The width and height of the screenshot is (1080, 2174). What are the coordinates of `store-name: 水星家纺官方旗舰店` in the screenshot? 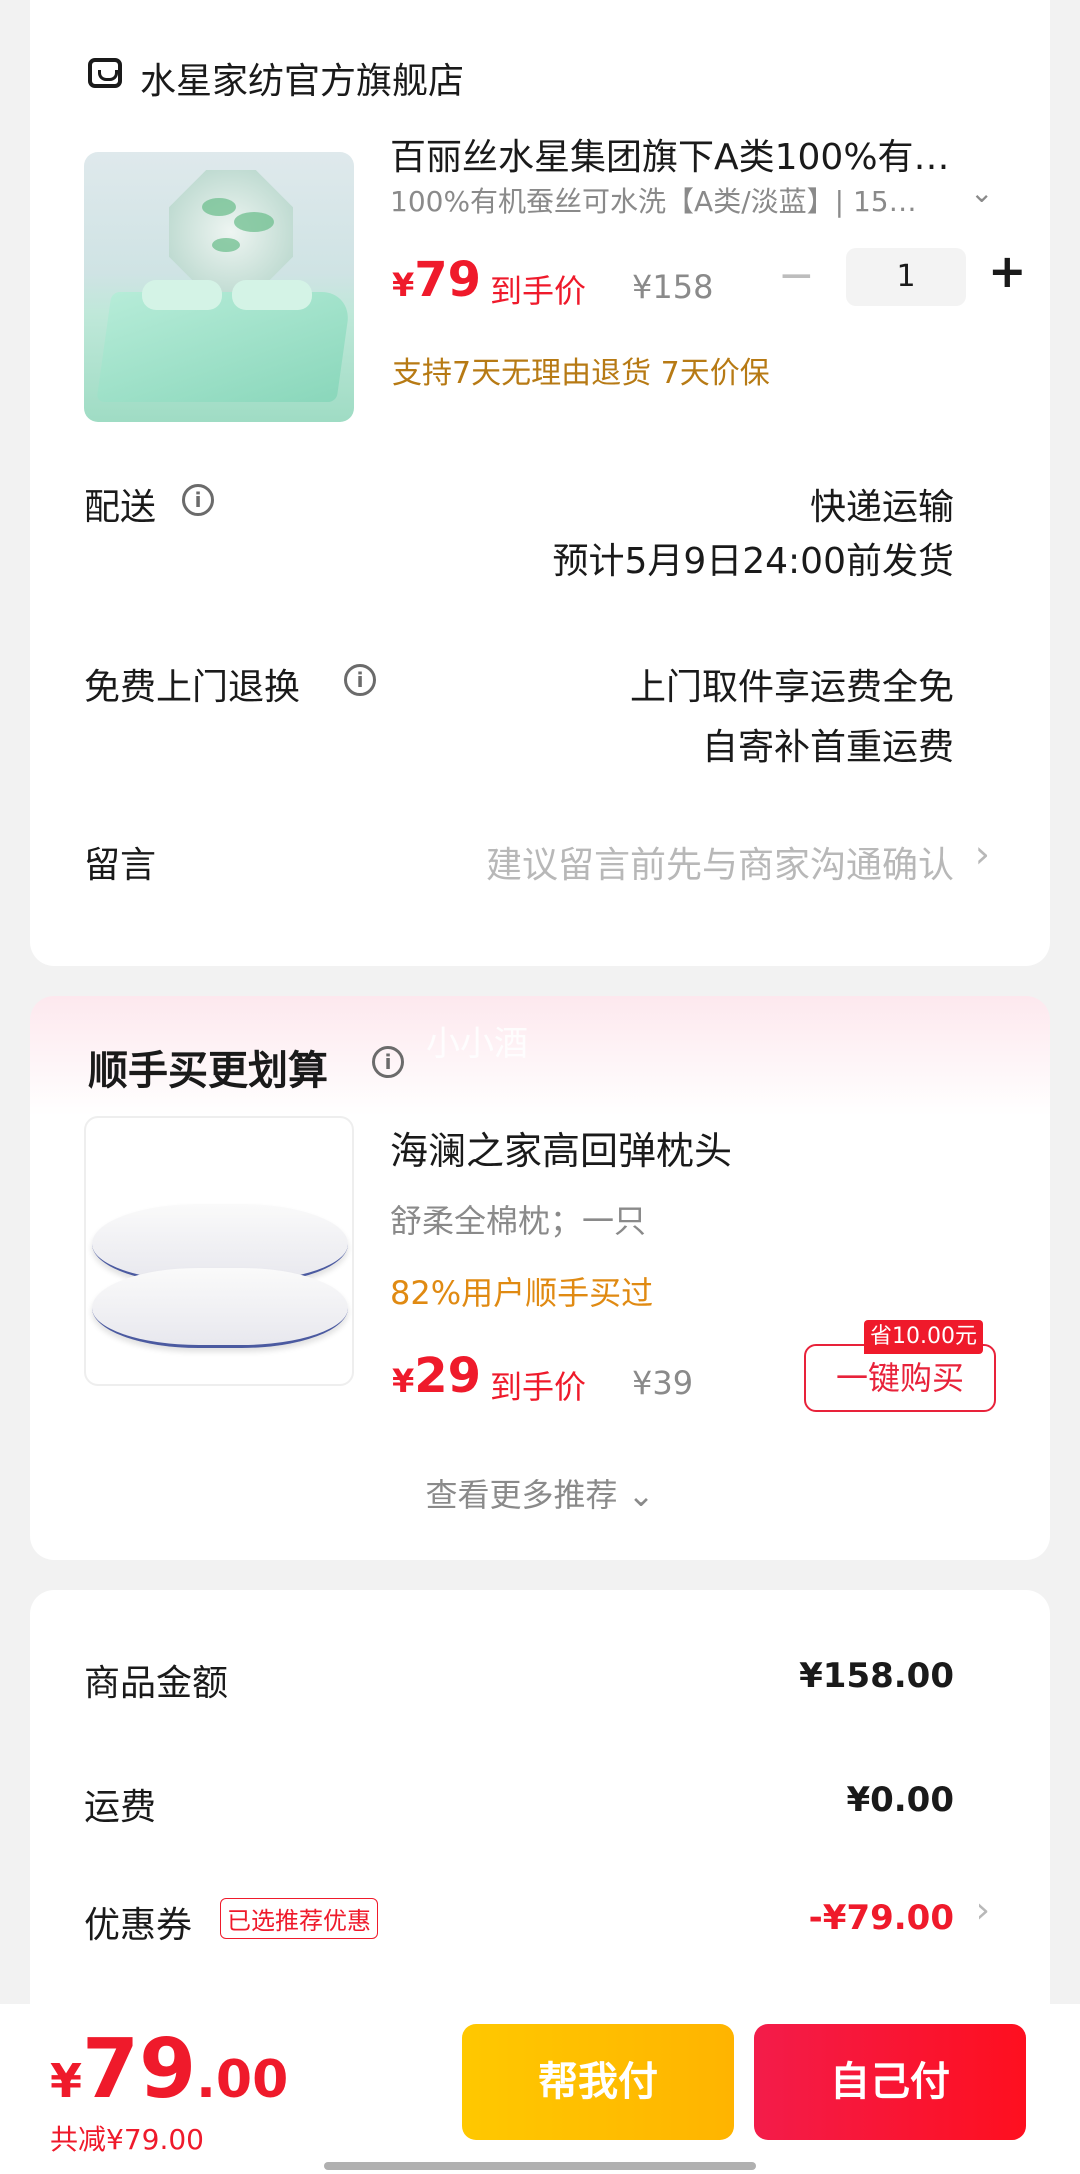 It's located at (302, 78).